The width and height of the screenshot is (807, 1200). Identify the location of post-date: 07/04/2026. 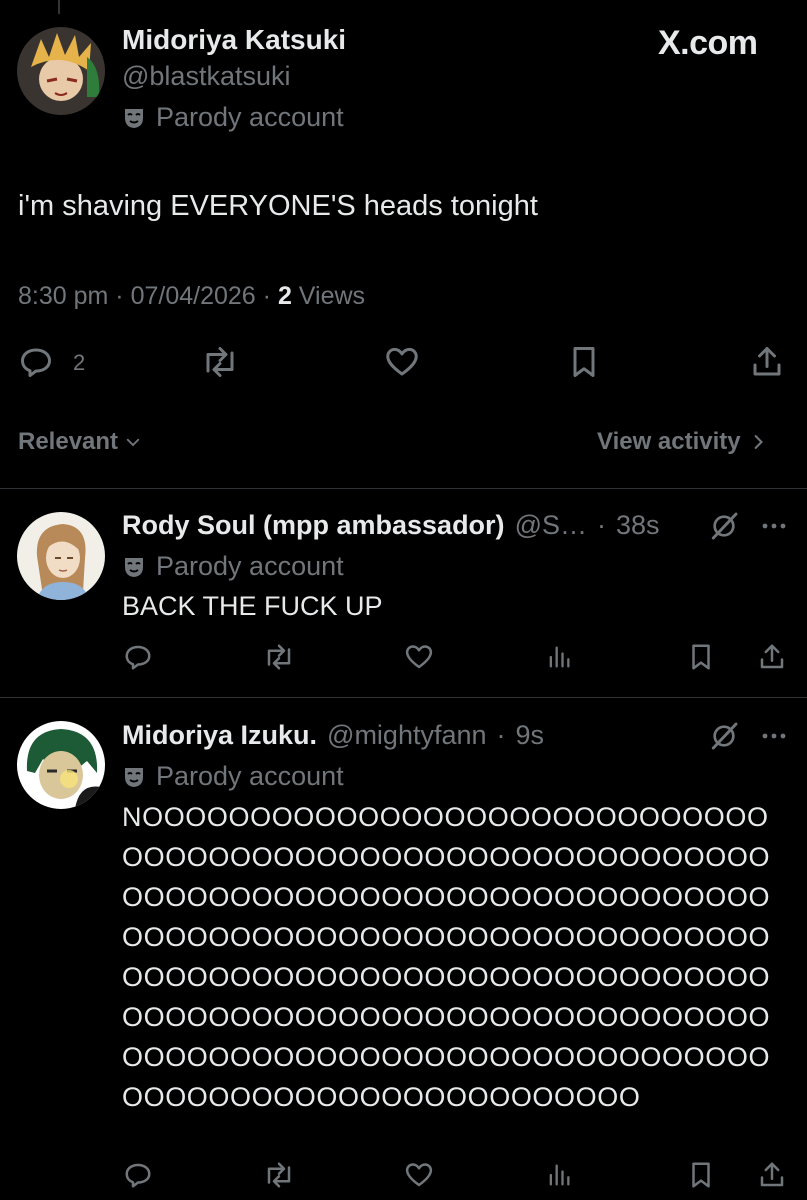
(193, 296).